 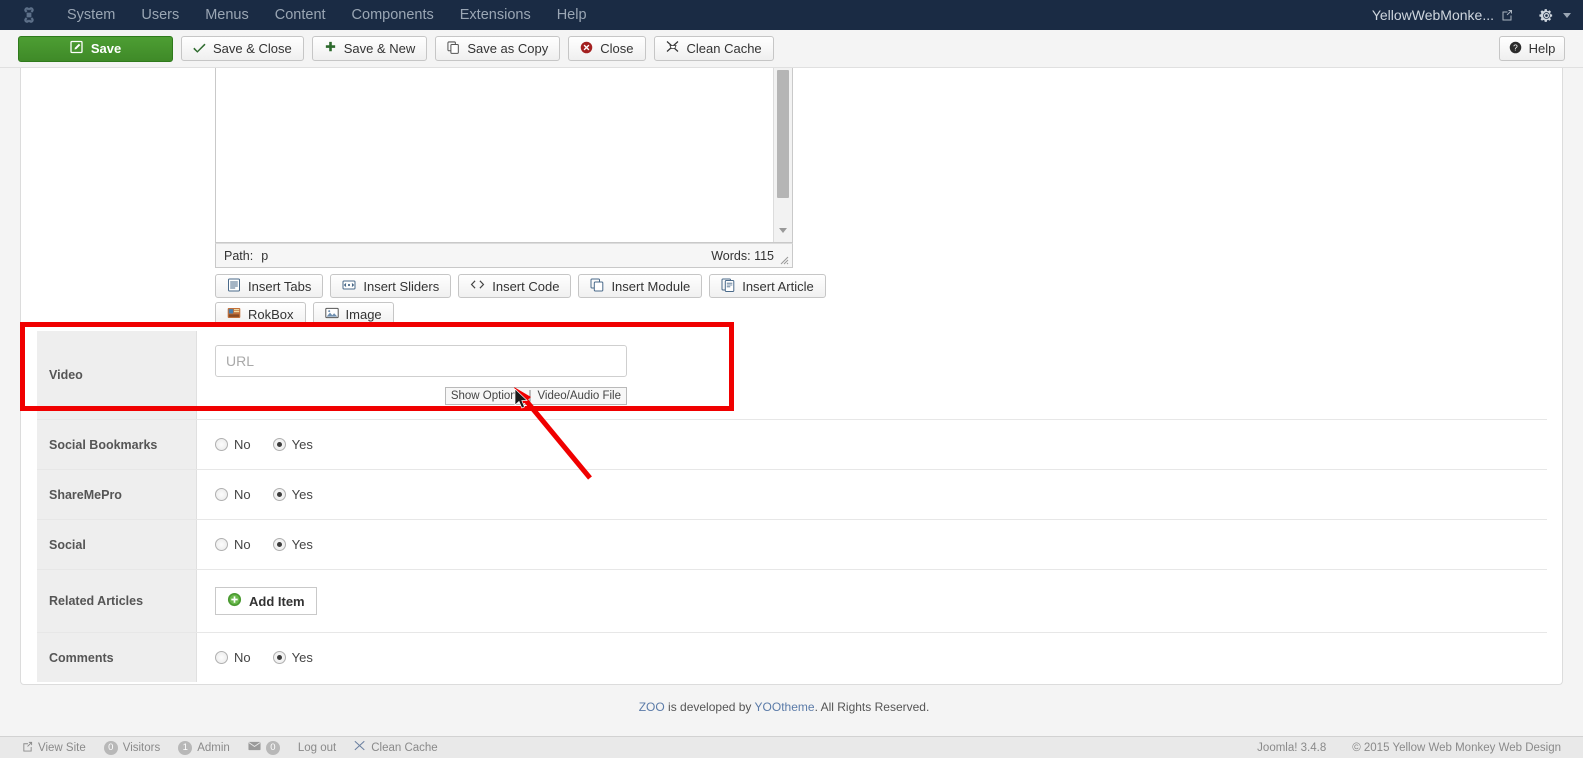 What do you see at coordinates (264, 256) in the screenshot?
I see `editor-path-value: p` at bounding box center [264, 256].